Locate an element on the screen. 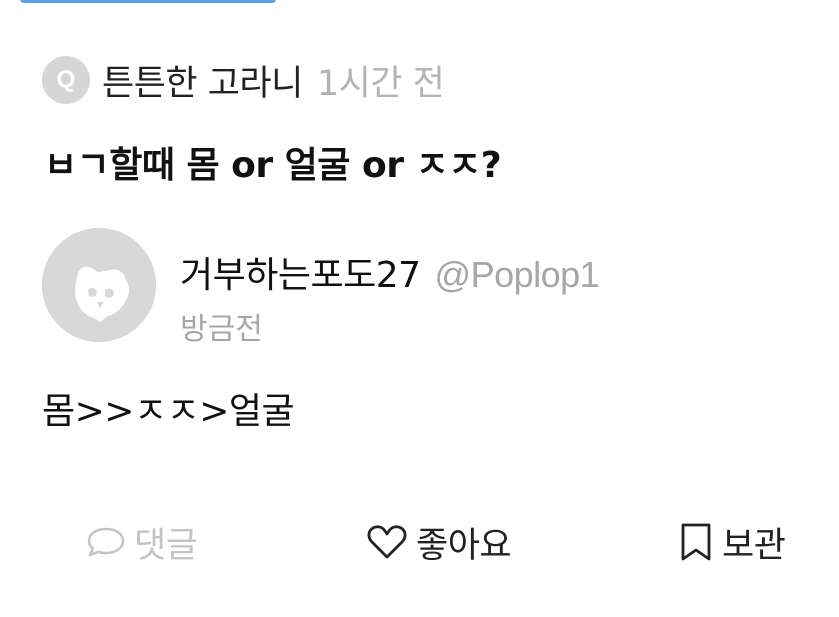 This screenshot has height=617, width=839. answer-author-handle: @Poplop1 is located at coordinates (517, 275).